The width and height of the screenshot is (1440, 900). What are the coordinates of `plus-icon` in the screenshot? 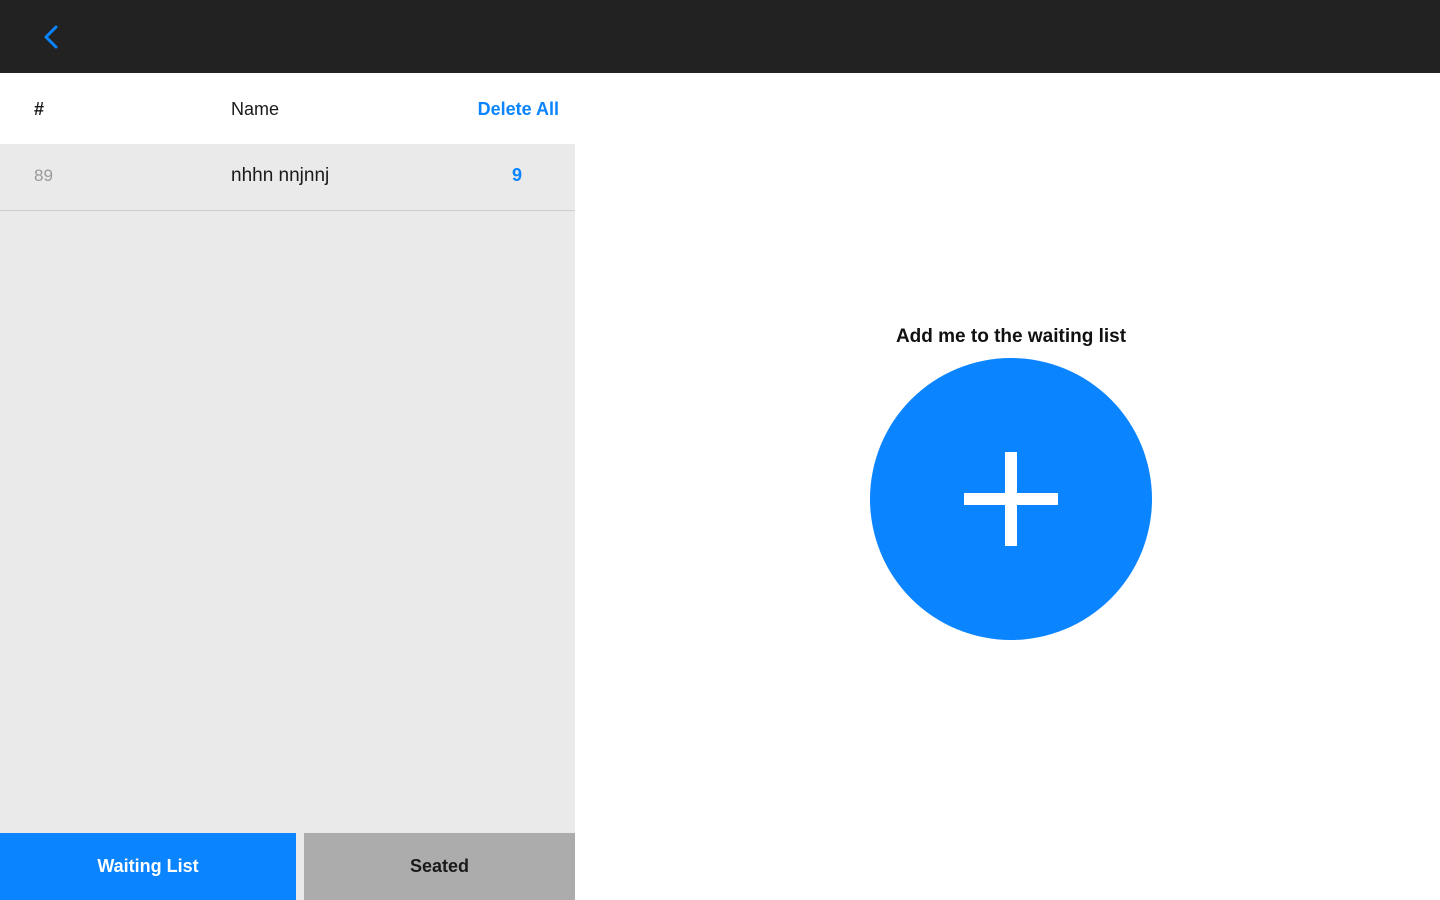 It's located at (1011, 499).